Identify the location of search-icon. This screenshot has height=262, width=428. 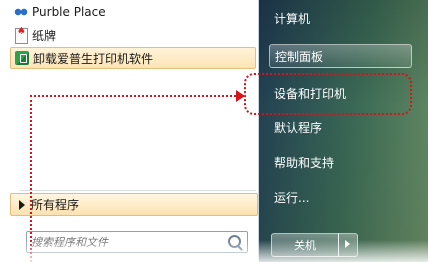
(234, 241).